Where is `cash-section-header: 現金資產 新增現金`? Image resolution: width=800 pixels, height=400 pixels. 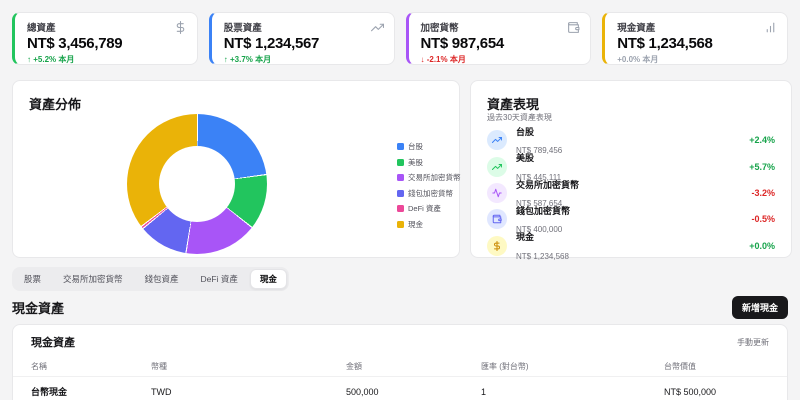 cash-section-header: 現金資產 新增現金 is located at coordinates (400, 307).